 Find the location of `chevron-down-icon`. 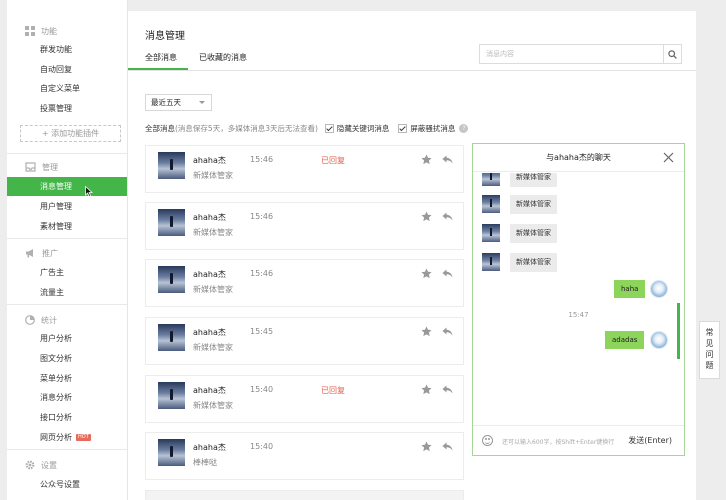

chevron-down-icon is located at coordinates (202, 102).